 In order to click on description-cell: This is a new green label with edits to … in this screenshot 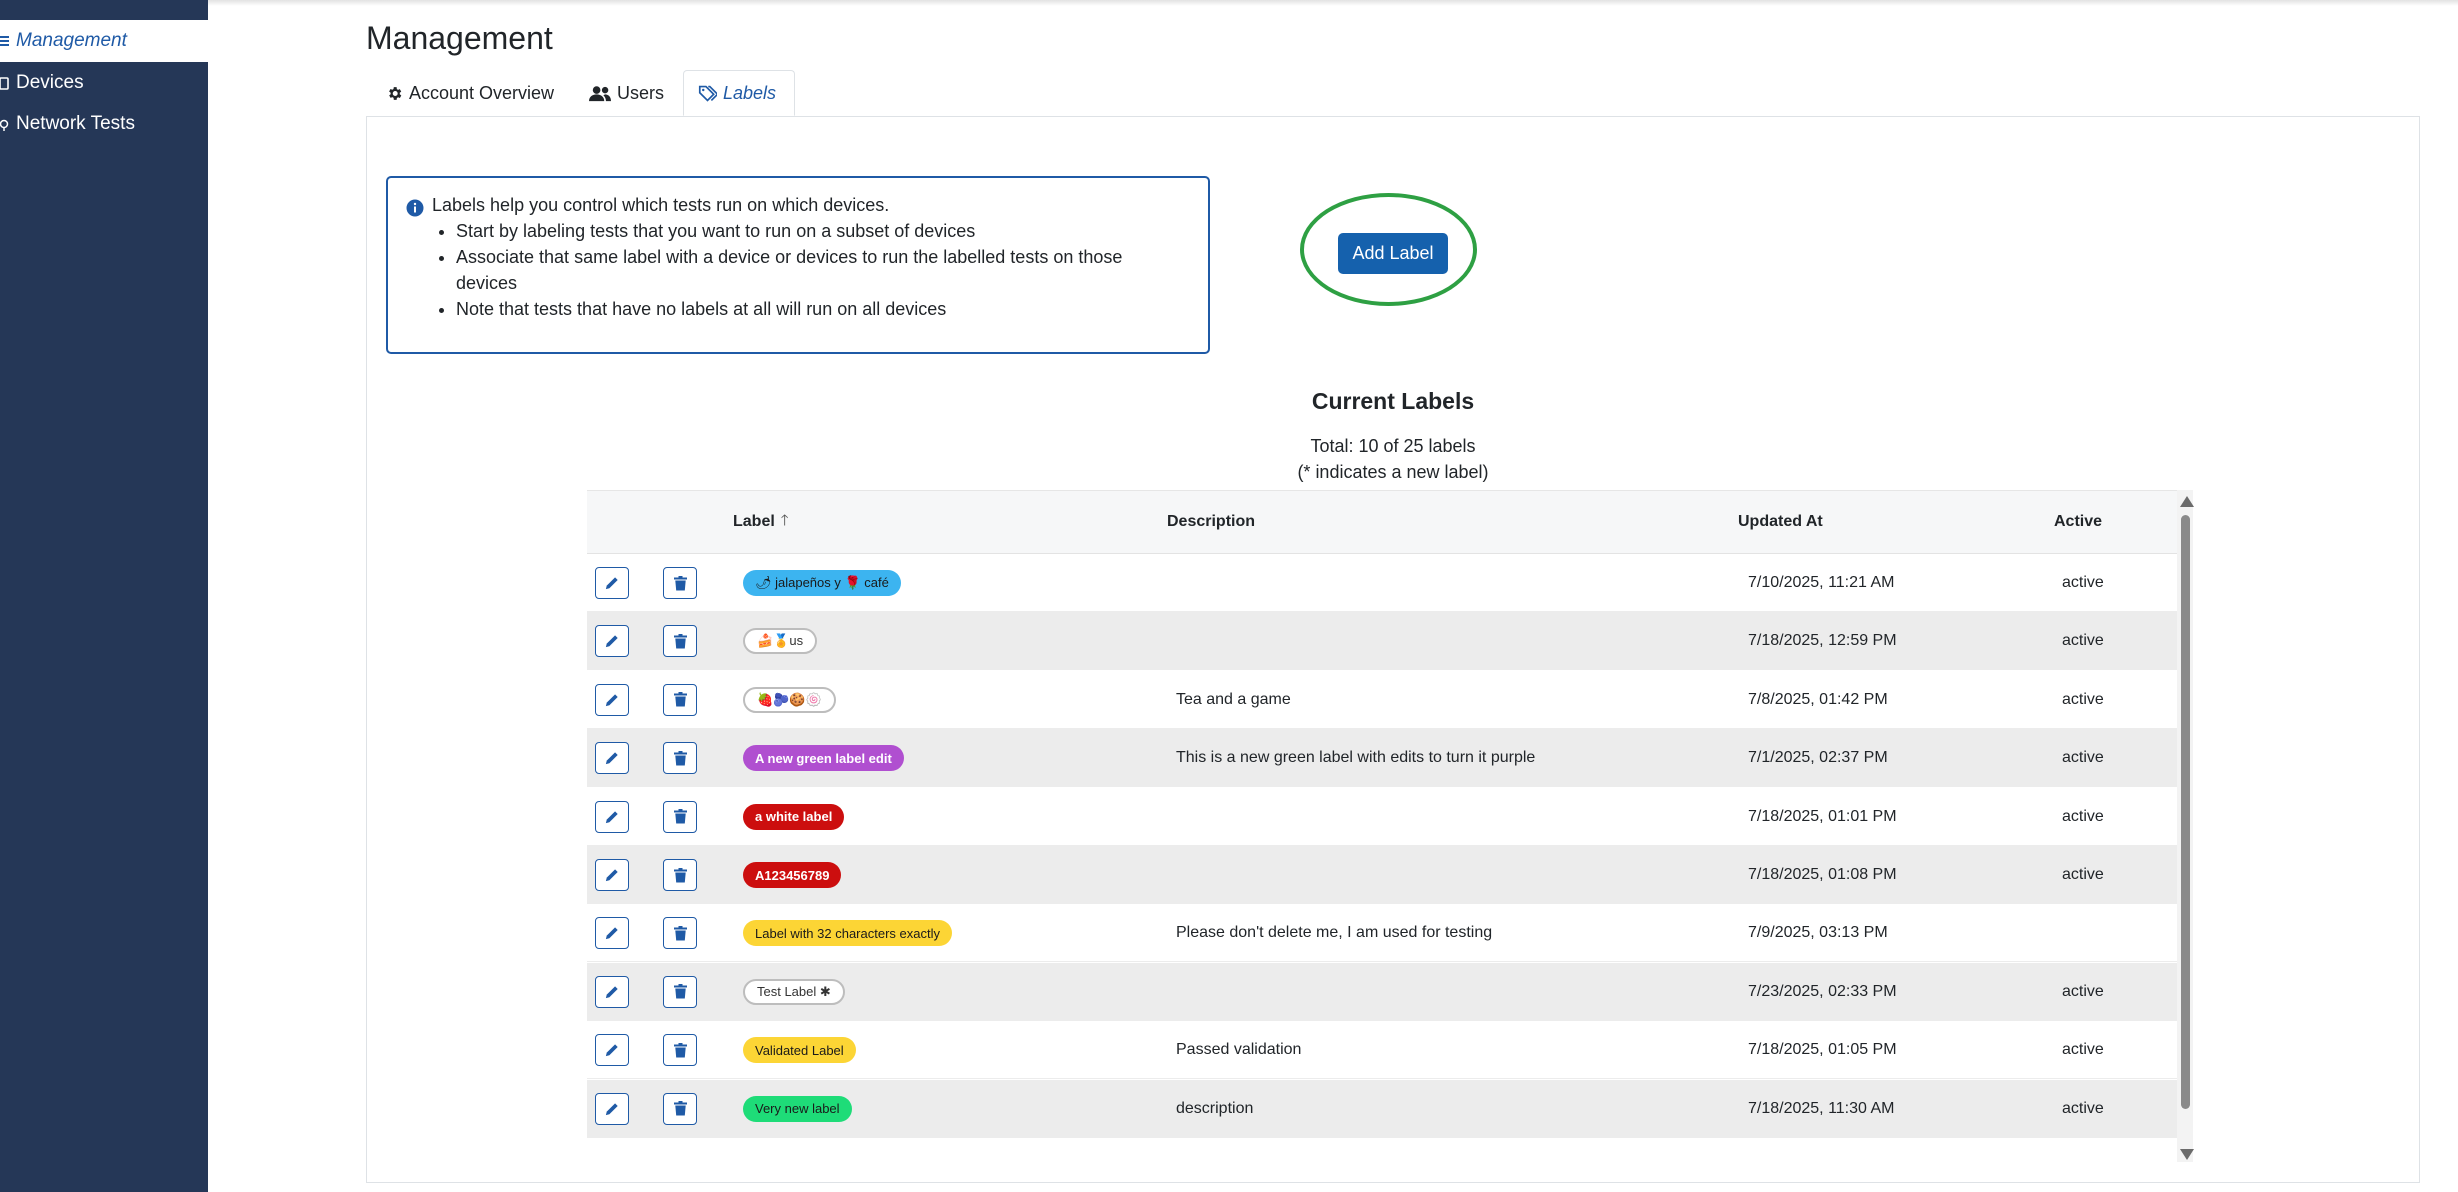, I will do `click(1356, 758)`.